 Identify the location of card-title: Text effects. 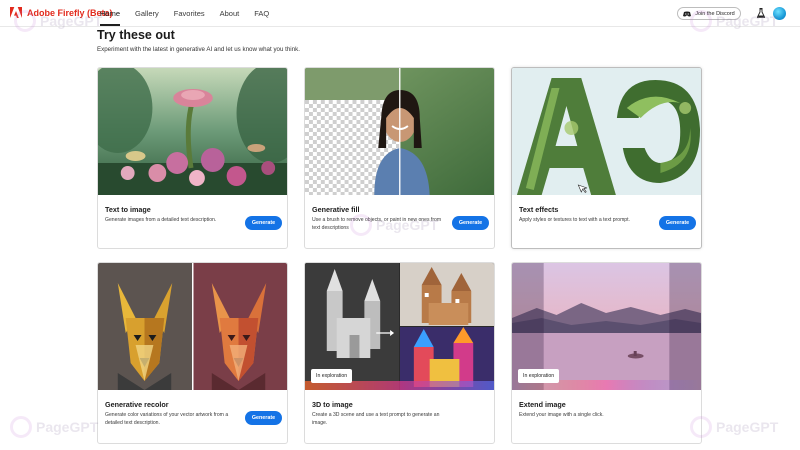
(539, 209).